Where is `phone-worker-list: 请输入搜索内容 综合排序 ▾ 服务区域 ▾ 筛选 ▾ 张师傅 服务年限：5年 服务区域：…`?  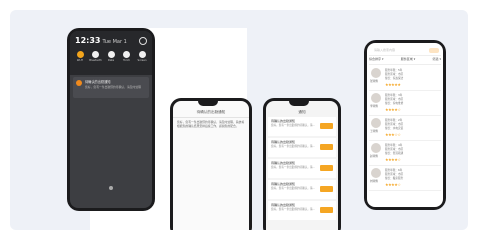 phone-worker-list: 请输入搜索内容 综合排序 ▾ 服务区域 ▾ 筛选 ▾ 张师傅 服务年限：5年 服务区域：… is located at coordinates (405, 125).